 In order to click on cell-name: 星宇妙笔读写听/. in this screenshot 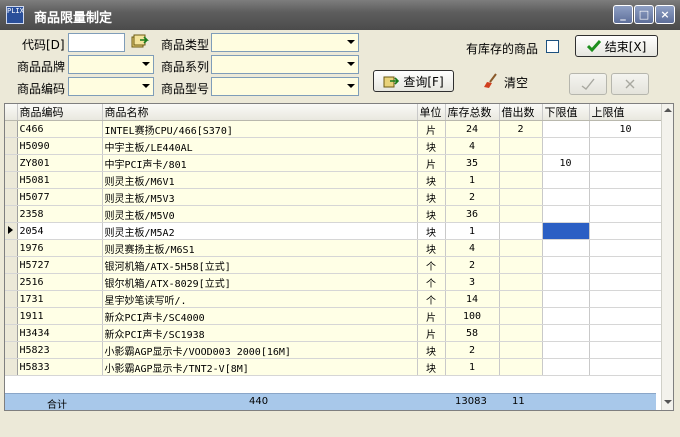, I will do `click(260, 299)`.